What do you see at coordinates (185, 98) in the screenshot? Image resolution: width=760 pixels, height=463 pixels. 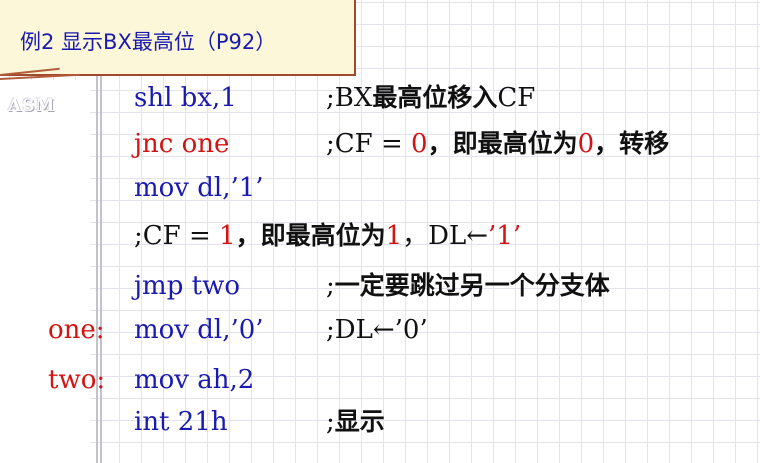 I see `code-instruction: shl bx,1` at bounding box center [185, 98].